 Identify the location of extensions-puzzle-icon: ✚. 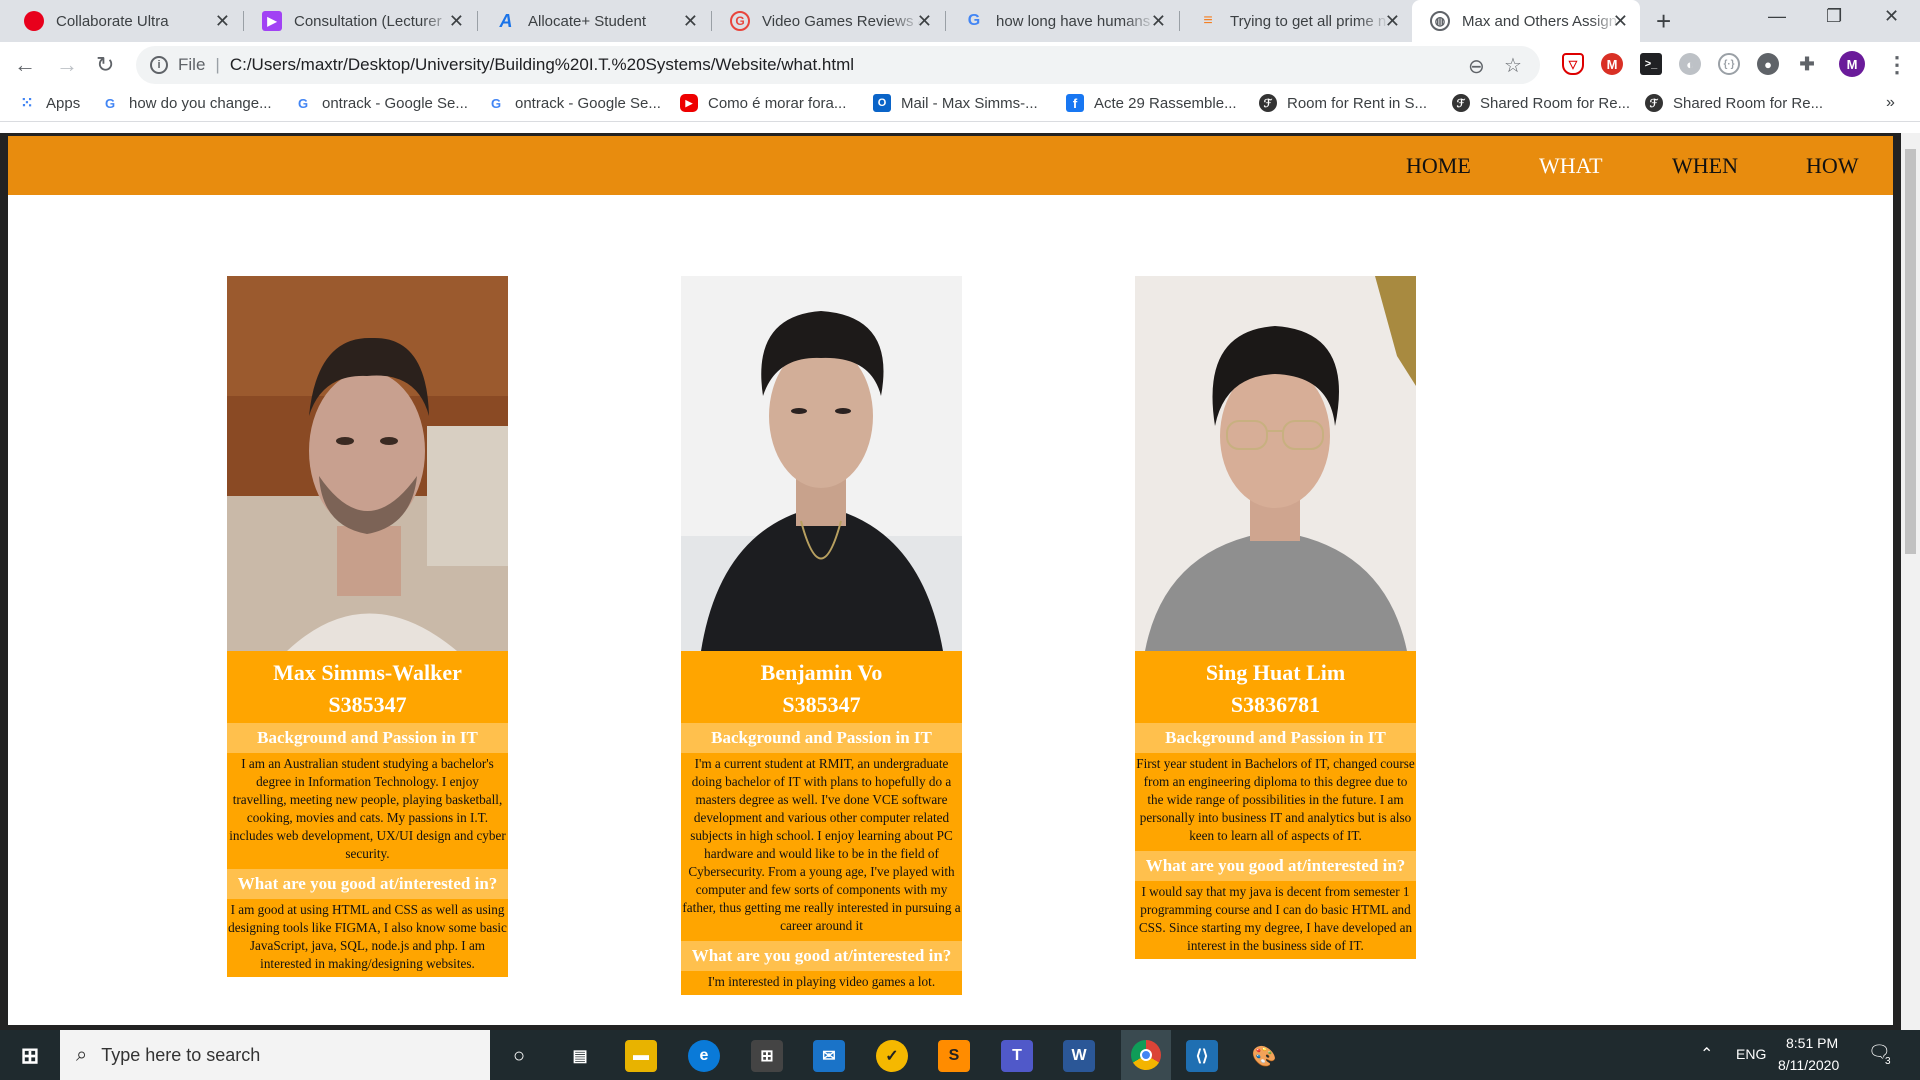
(1807, 64).